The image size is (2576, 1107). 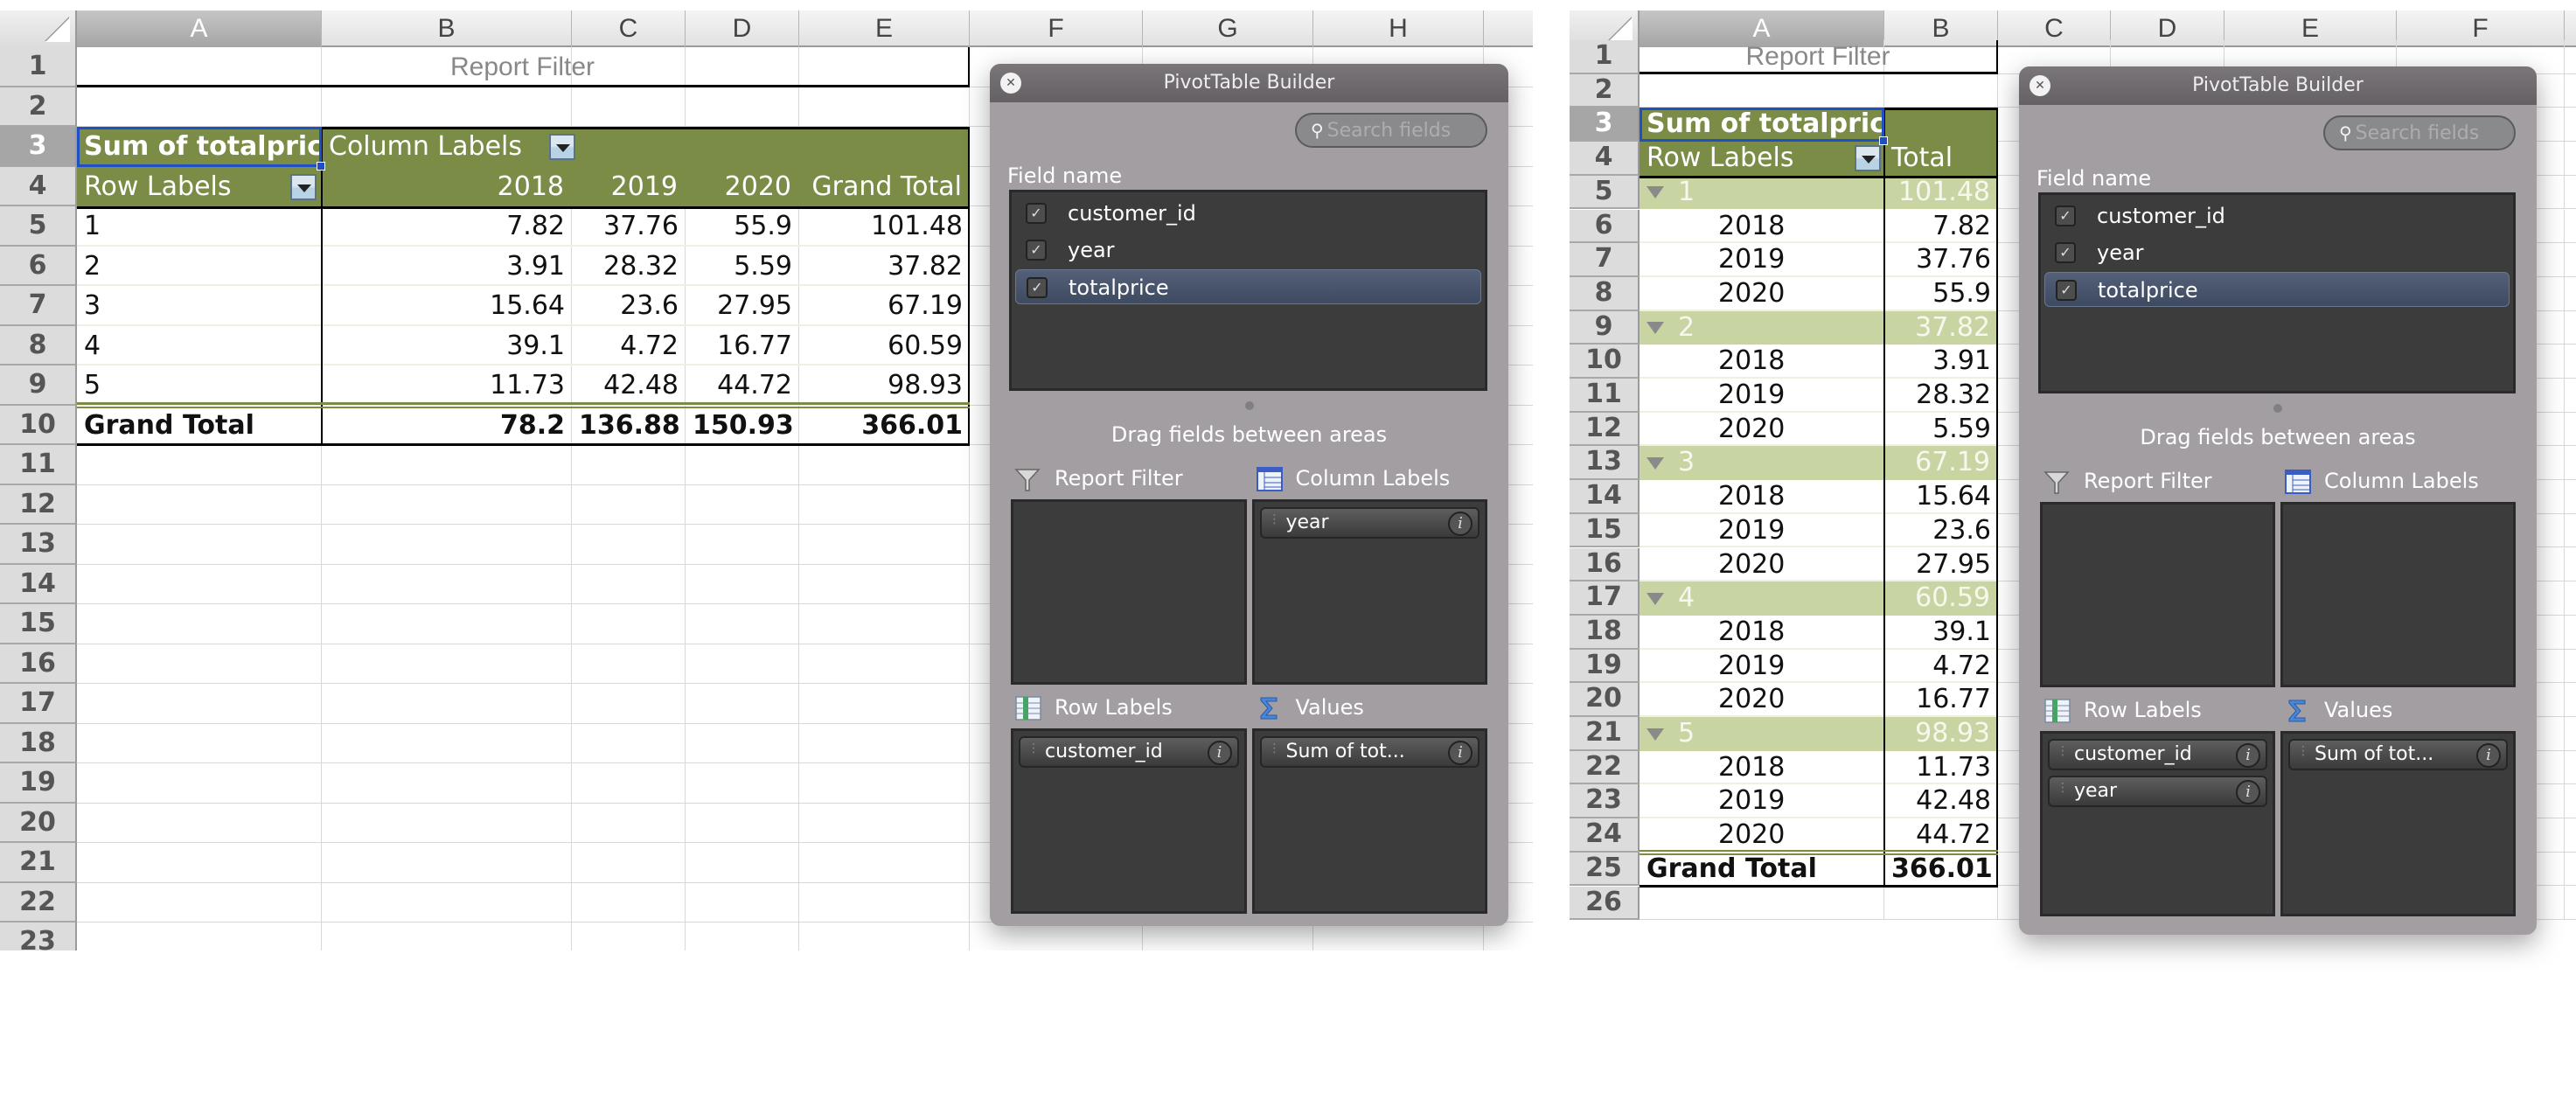 What do you see at coordinates (1398, 28) in the screenshot?
I see `column-header-h: H` at bounding box center [1398, 28].